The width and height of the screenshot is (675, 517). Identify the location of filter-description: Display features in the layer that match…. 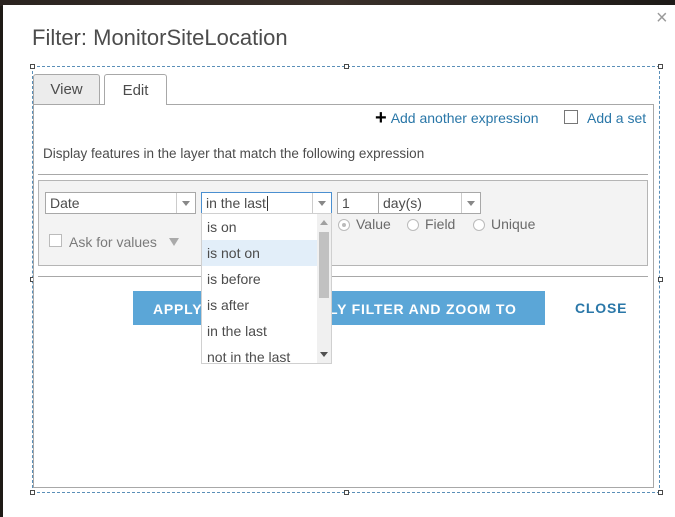
(234, 153).